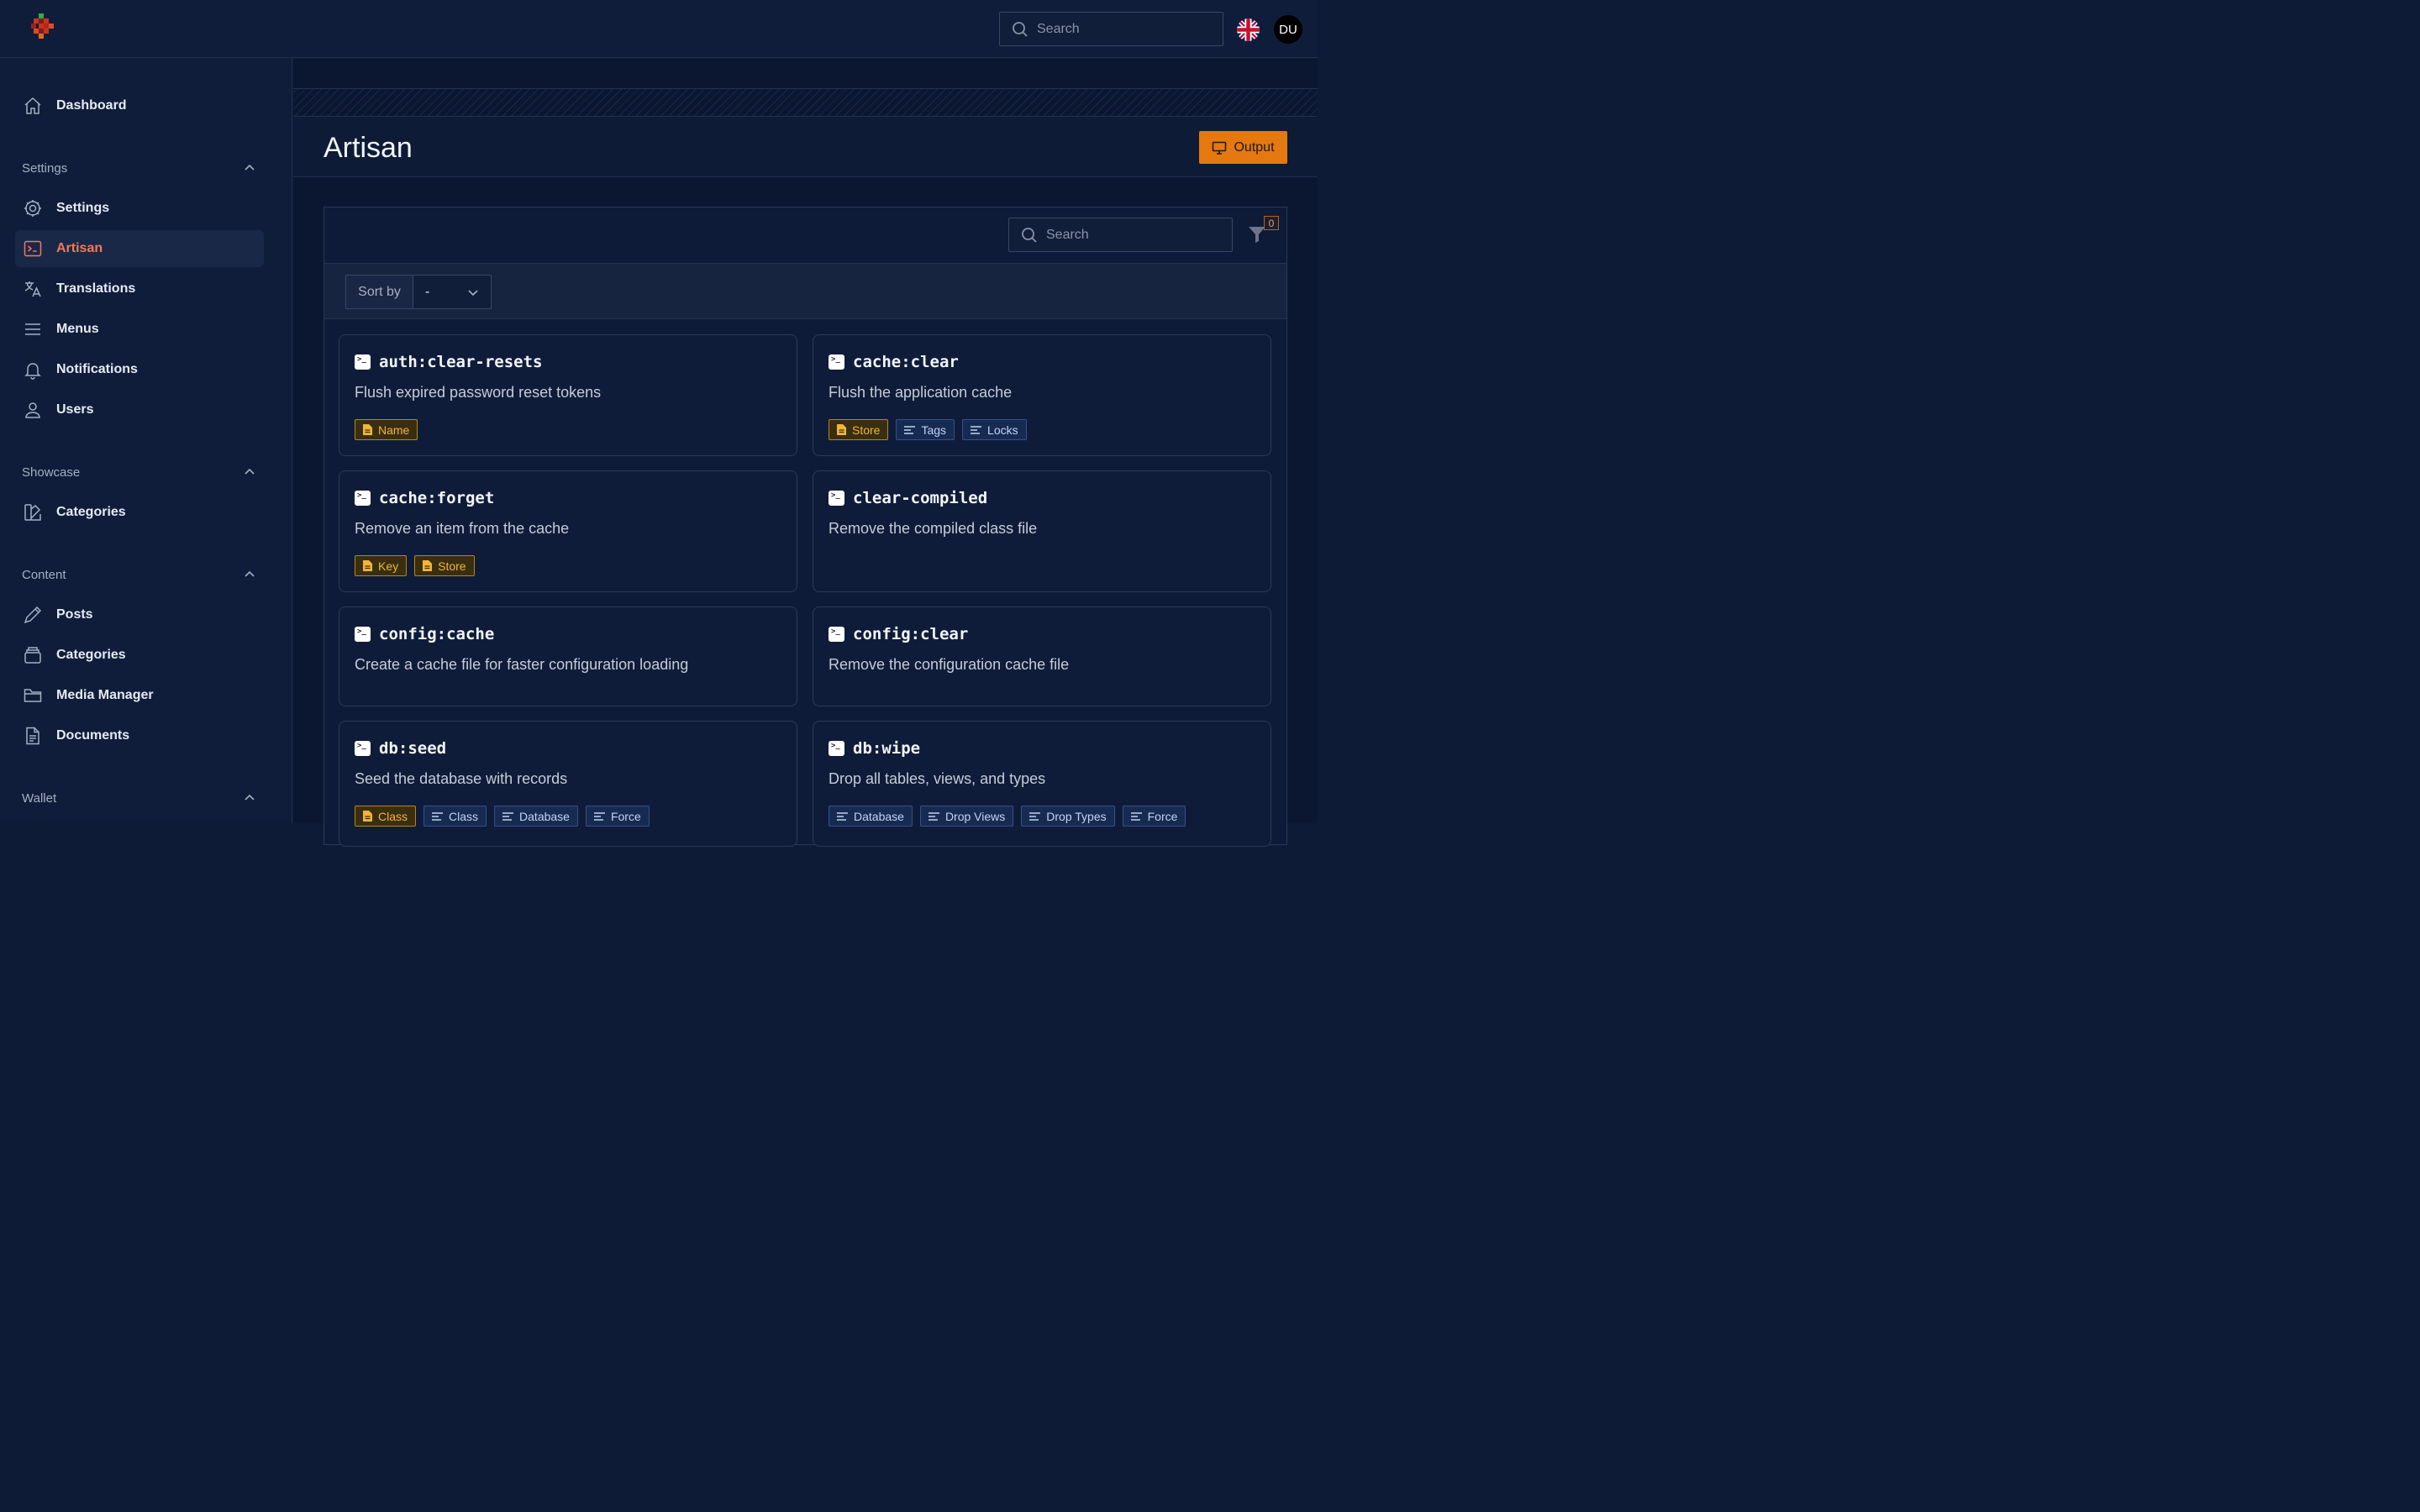  I want to click on argument-tag: Name, so click(386, 429).